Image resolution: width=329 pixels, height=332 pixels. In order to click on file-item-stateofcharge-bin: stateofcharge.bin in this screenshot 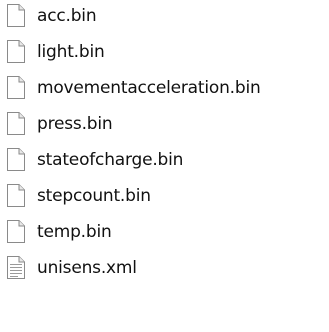, I will do `click(164, 162)`.